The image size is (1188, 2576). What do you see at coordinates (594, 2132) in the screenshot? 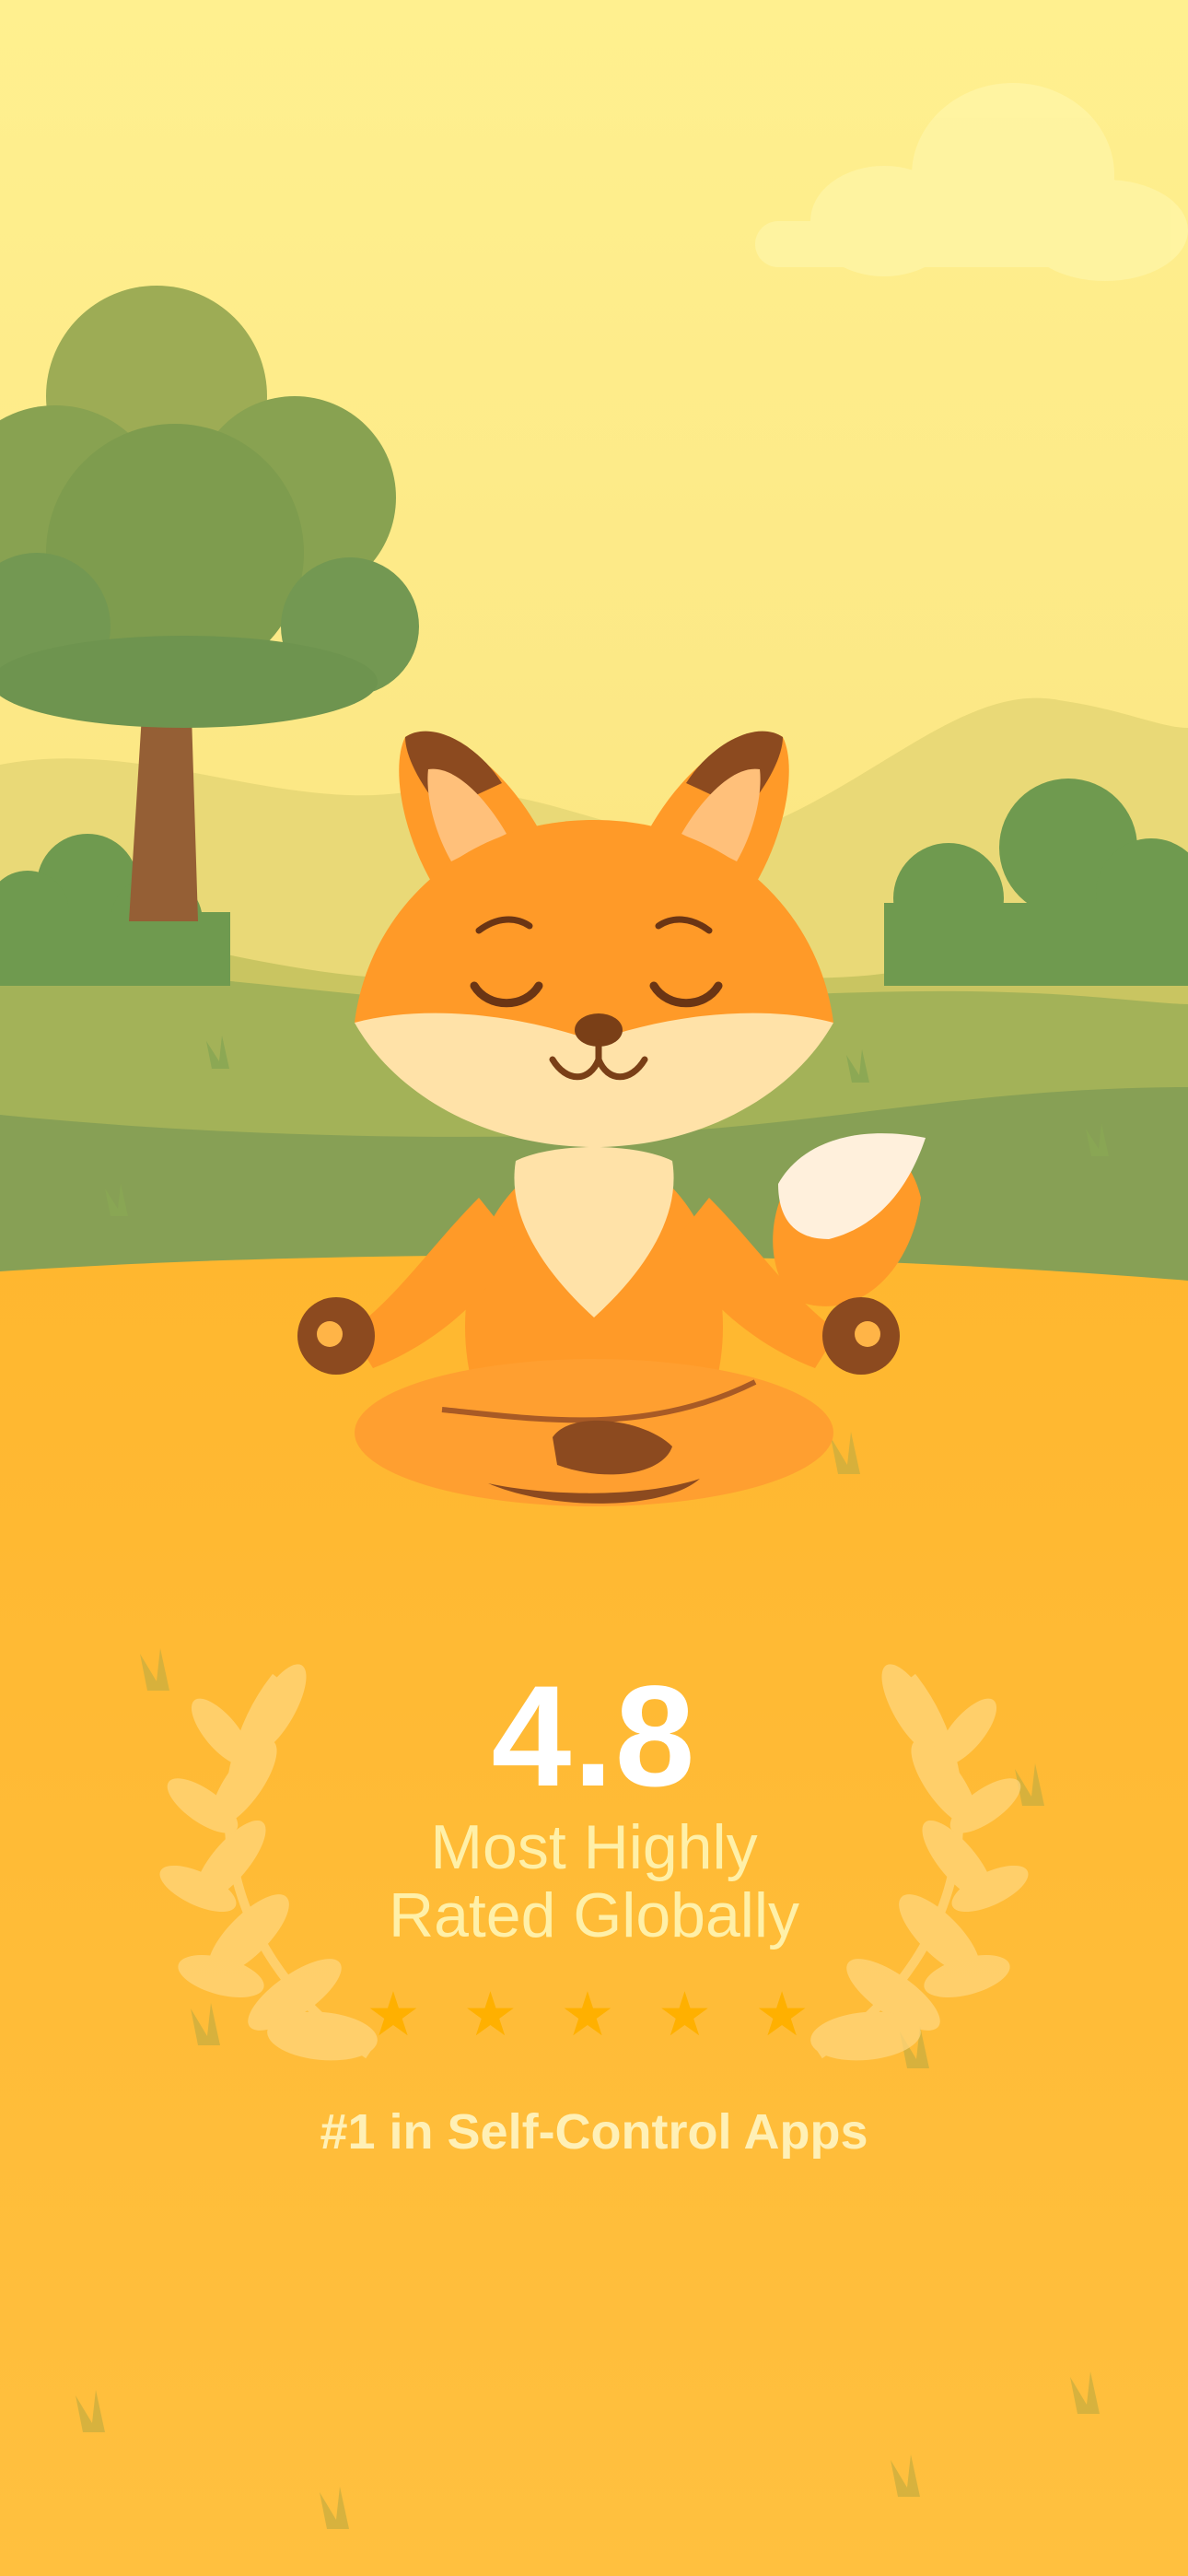
I see `rank-label: #1 in Self-Control Apps` at bounding box center [594, 2132].